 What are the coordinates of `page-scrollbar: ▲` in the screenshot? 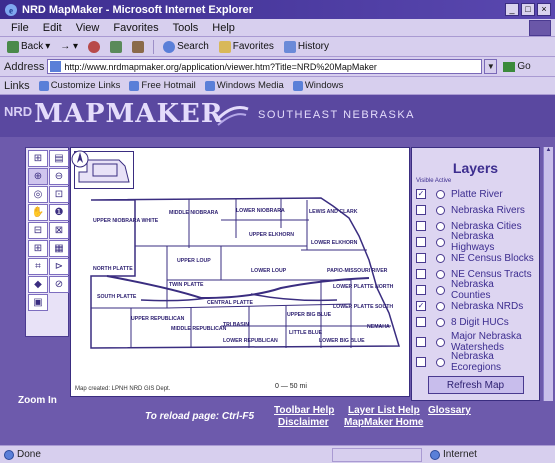 It's located at (548, 274).